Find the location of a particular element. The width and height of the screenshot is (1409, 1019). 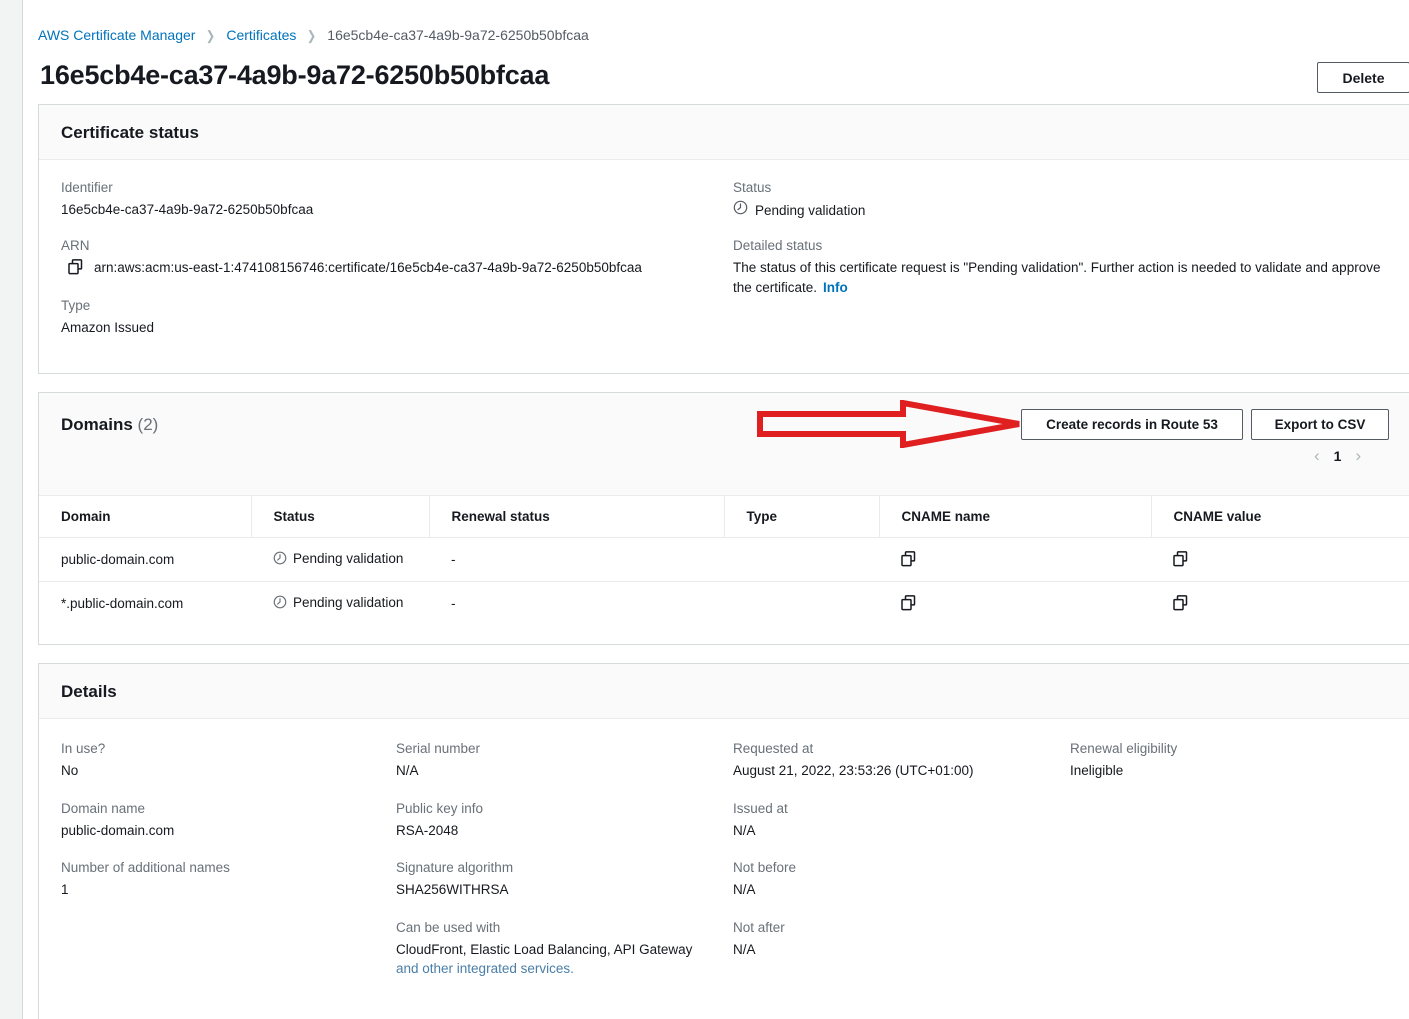

signature-algorithm-value: SHA256WITHRSA is located at coordinates (452, 890).